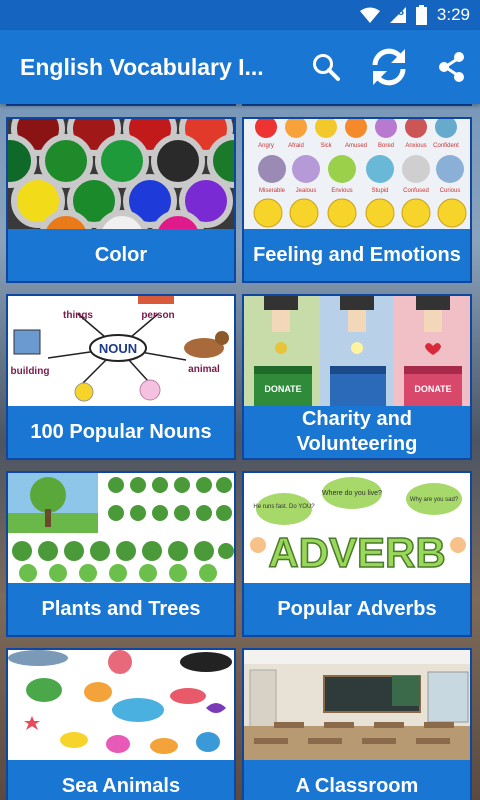  I want to click on battery-icon, so click(421, 15).